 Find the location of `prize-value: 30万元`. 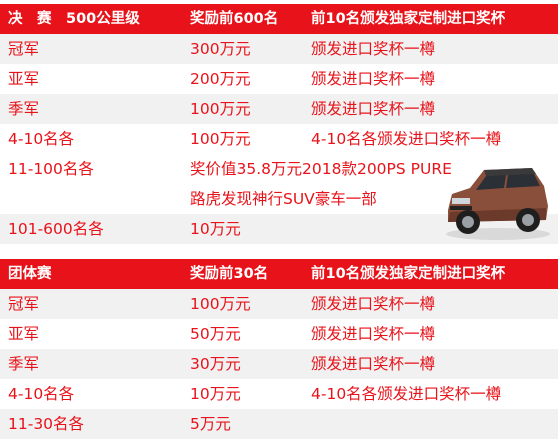

prize-value: 30万元 is located at coordinates (215, 364).